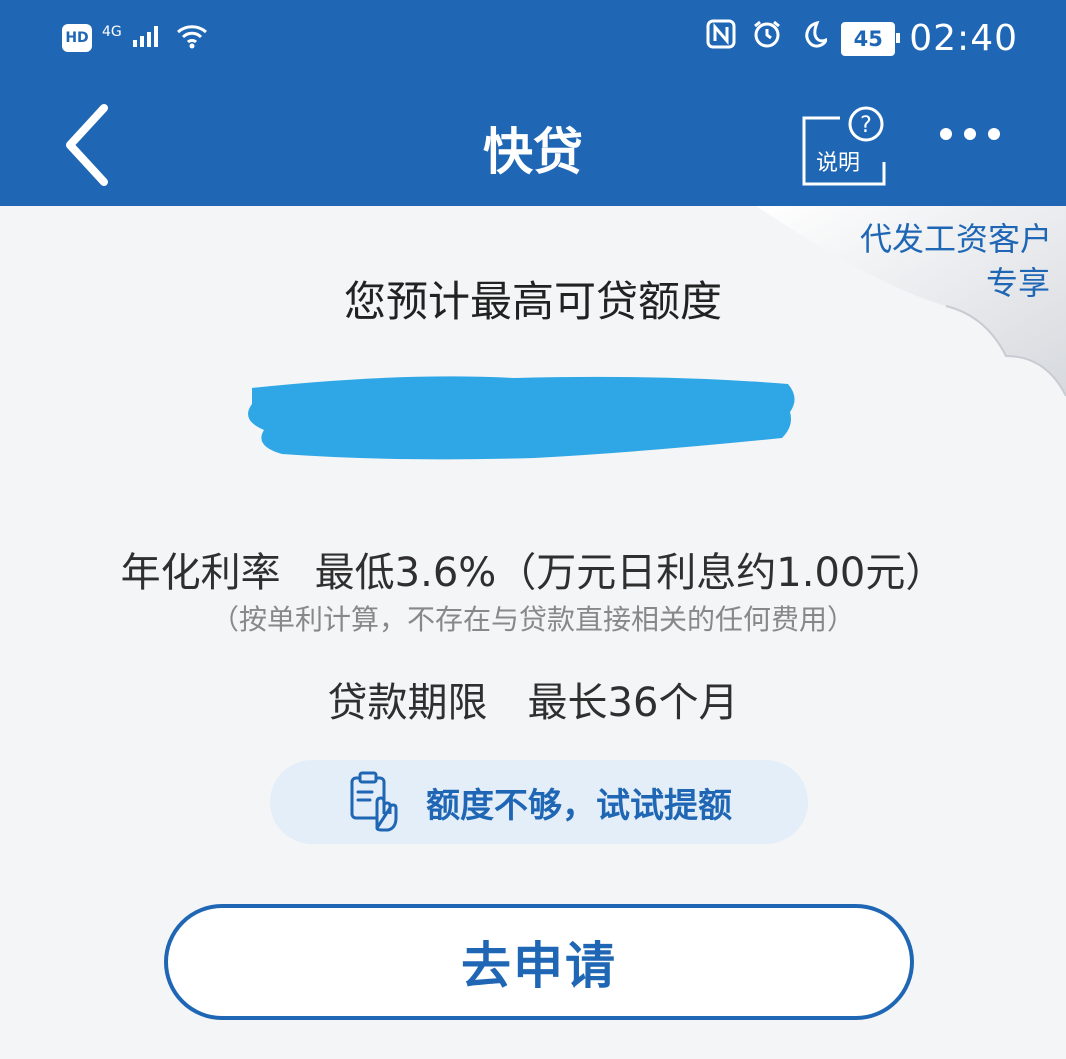  What do you see at coordinates (407, 703) in the screenshot?
I see `term-label: 贷款期限` at bounding box center [407, 703].